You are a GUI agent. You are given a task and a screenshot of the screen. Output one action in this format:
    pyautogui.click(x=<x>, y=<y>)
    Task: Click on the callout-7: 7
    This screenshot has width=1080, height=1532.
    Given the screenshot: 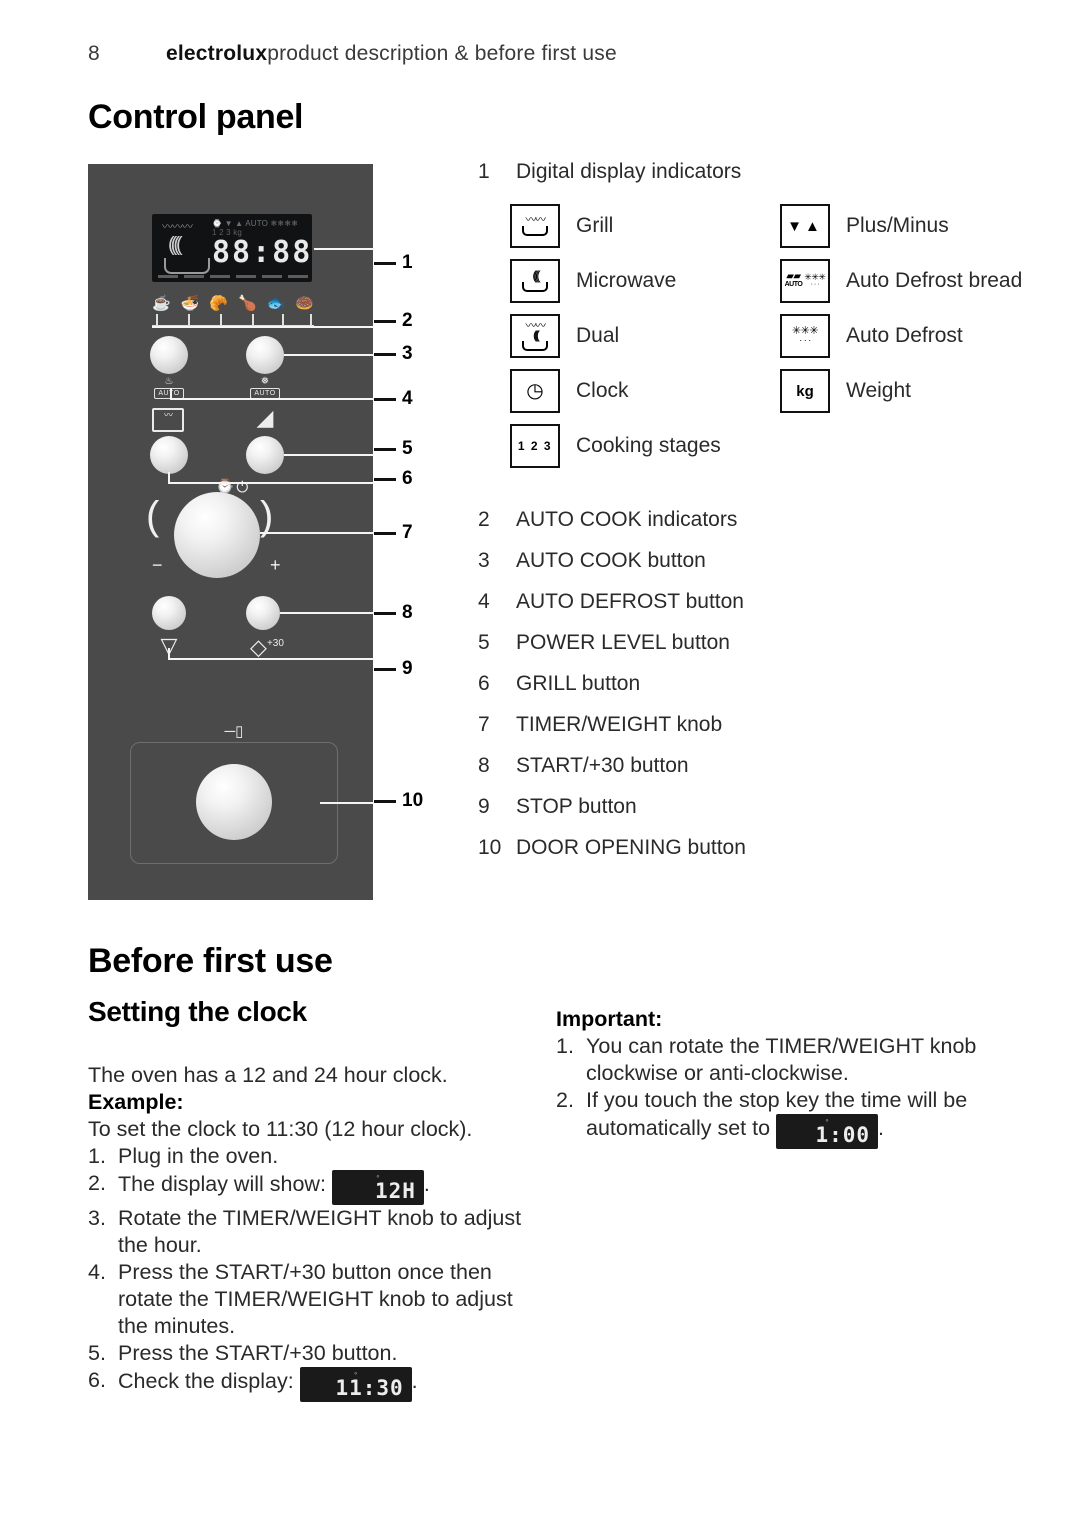 What is the action you would take?
    pyautogui.click(x=407, y=532)
    